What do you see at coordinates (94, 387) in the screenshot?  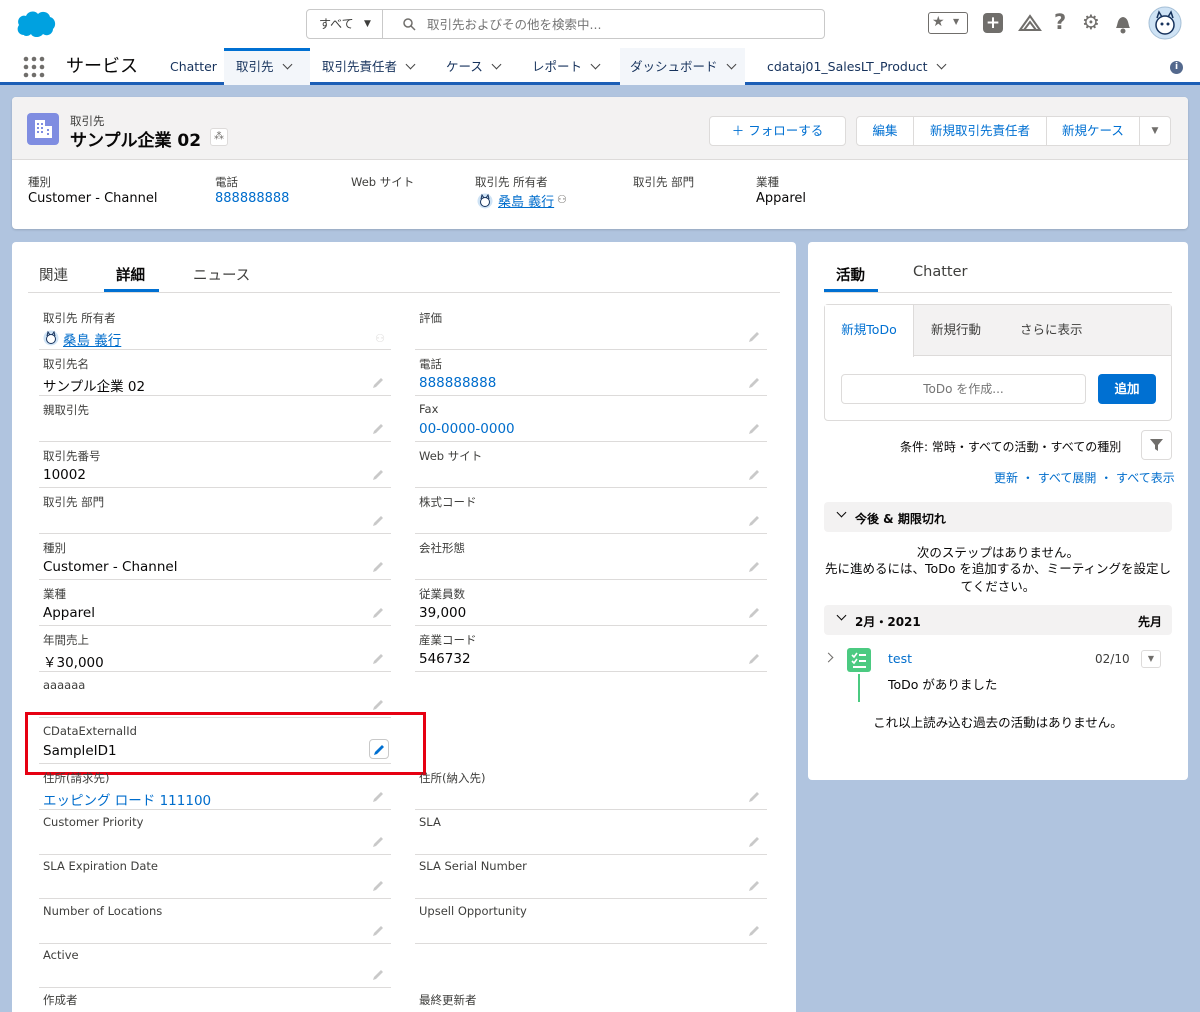 I see `field-value: サンプル企業 02` at bounding box center [94, 387].